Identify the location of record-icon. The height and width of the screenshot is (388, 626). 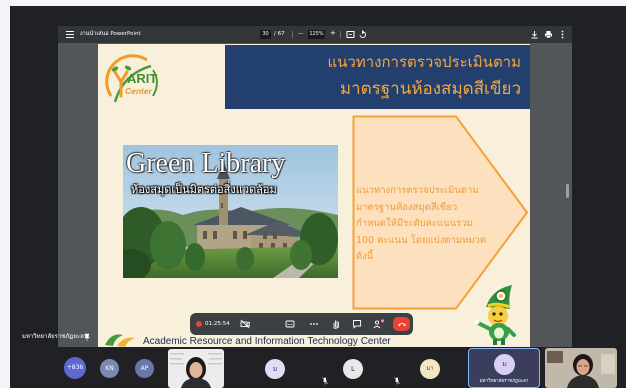
(199, 324).